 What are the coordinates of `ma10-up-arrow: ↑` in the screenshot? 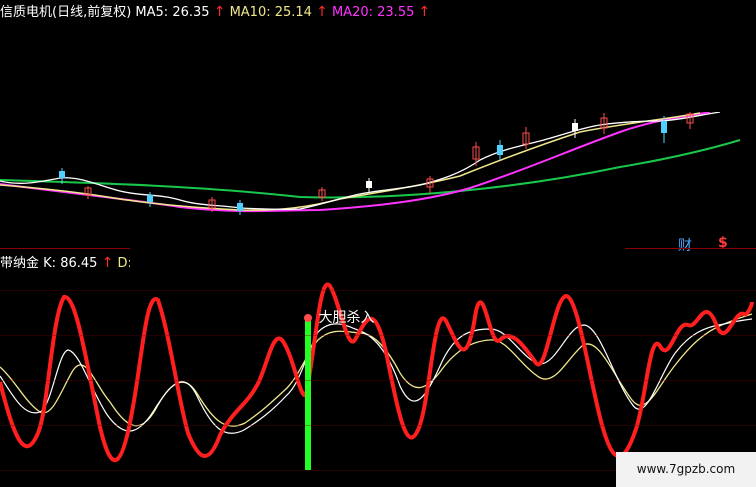 It's located at (322, 12).